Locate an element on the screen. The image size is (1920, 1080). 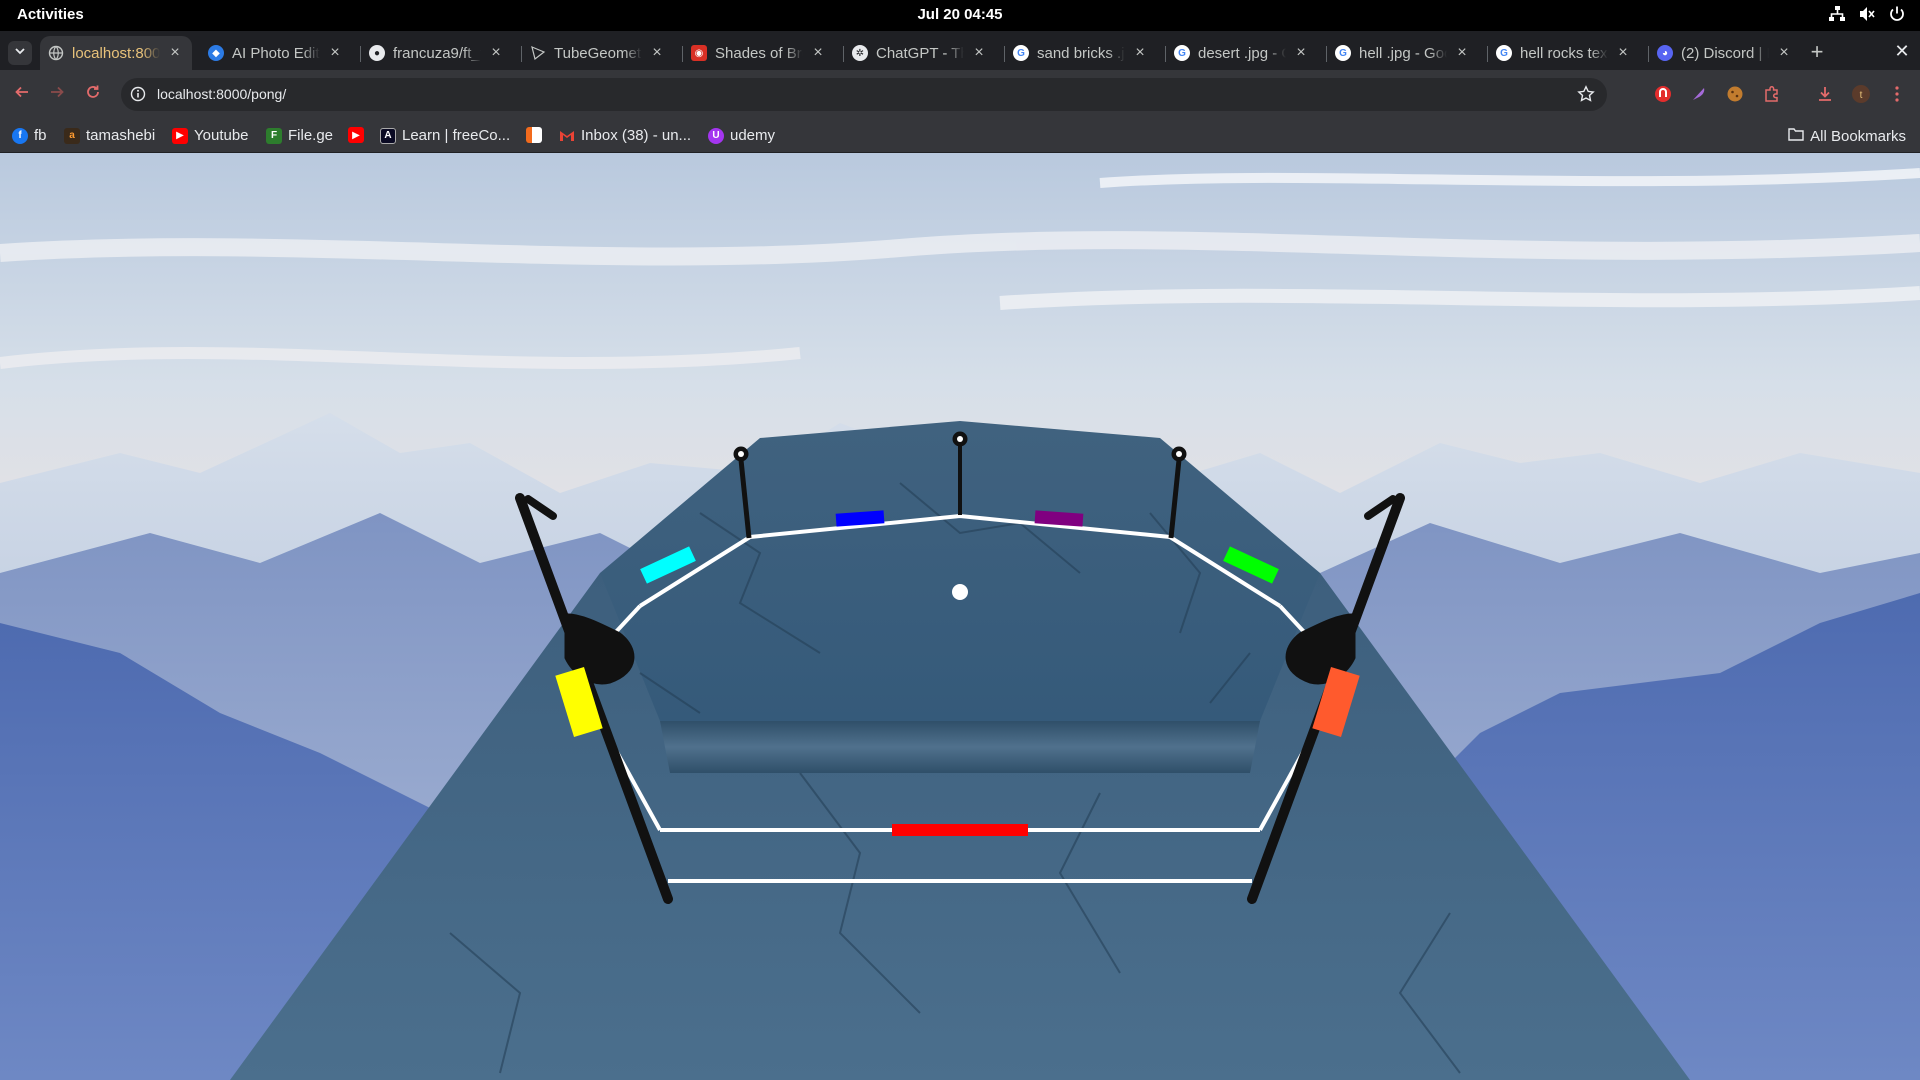
clock-area: Jul 20 04:45 is located at coordinates (960, 14).